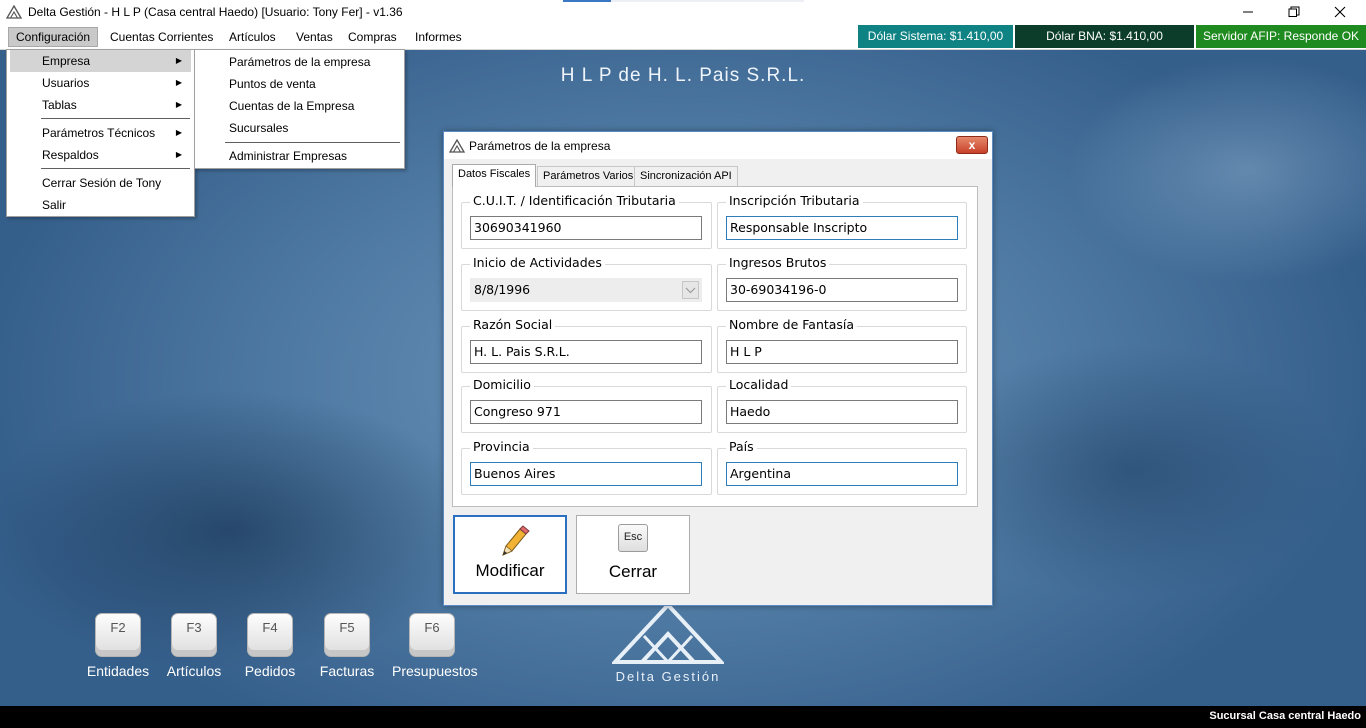 The width and height of the screenshot is (1366, 728). What do you see at coordinates (794, 200) in the screenshot?
I see `inscripcion-label: Inscripción Tributaria` at bounding box center [794, 200].